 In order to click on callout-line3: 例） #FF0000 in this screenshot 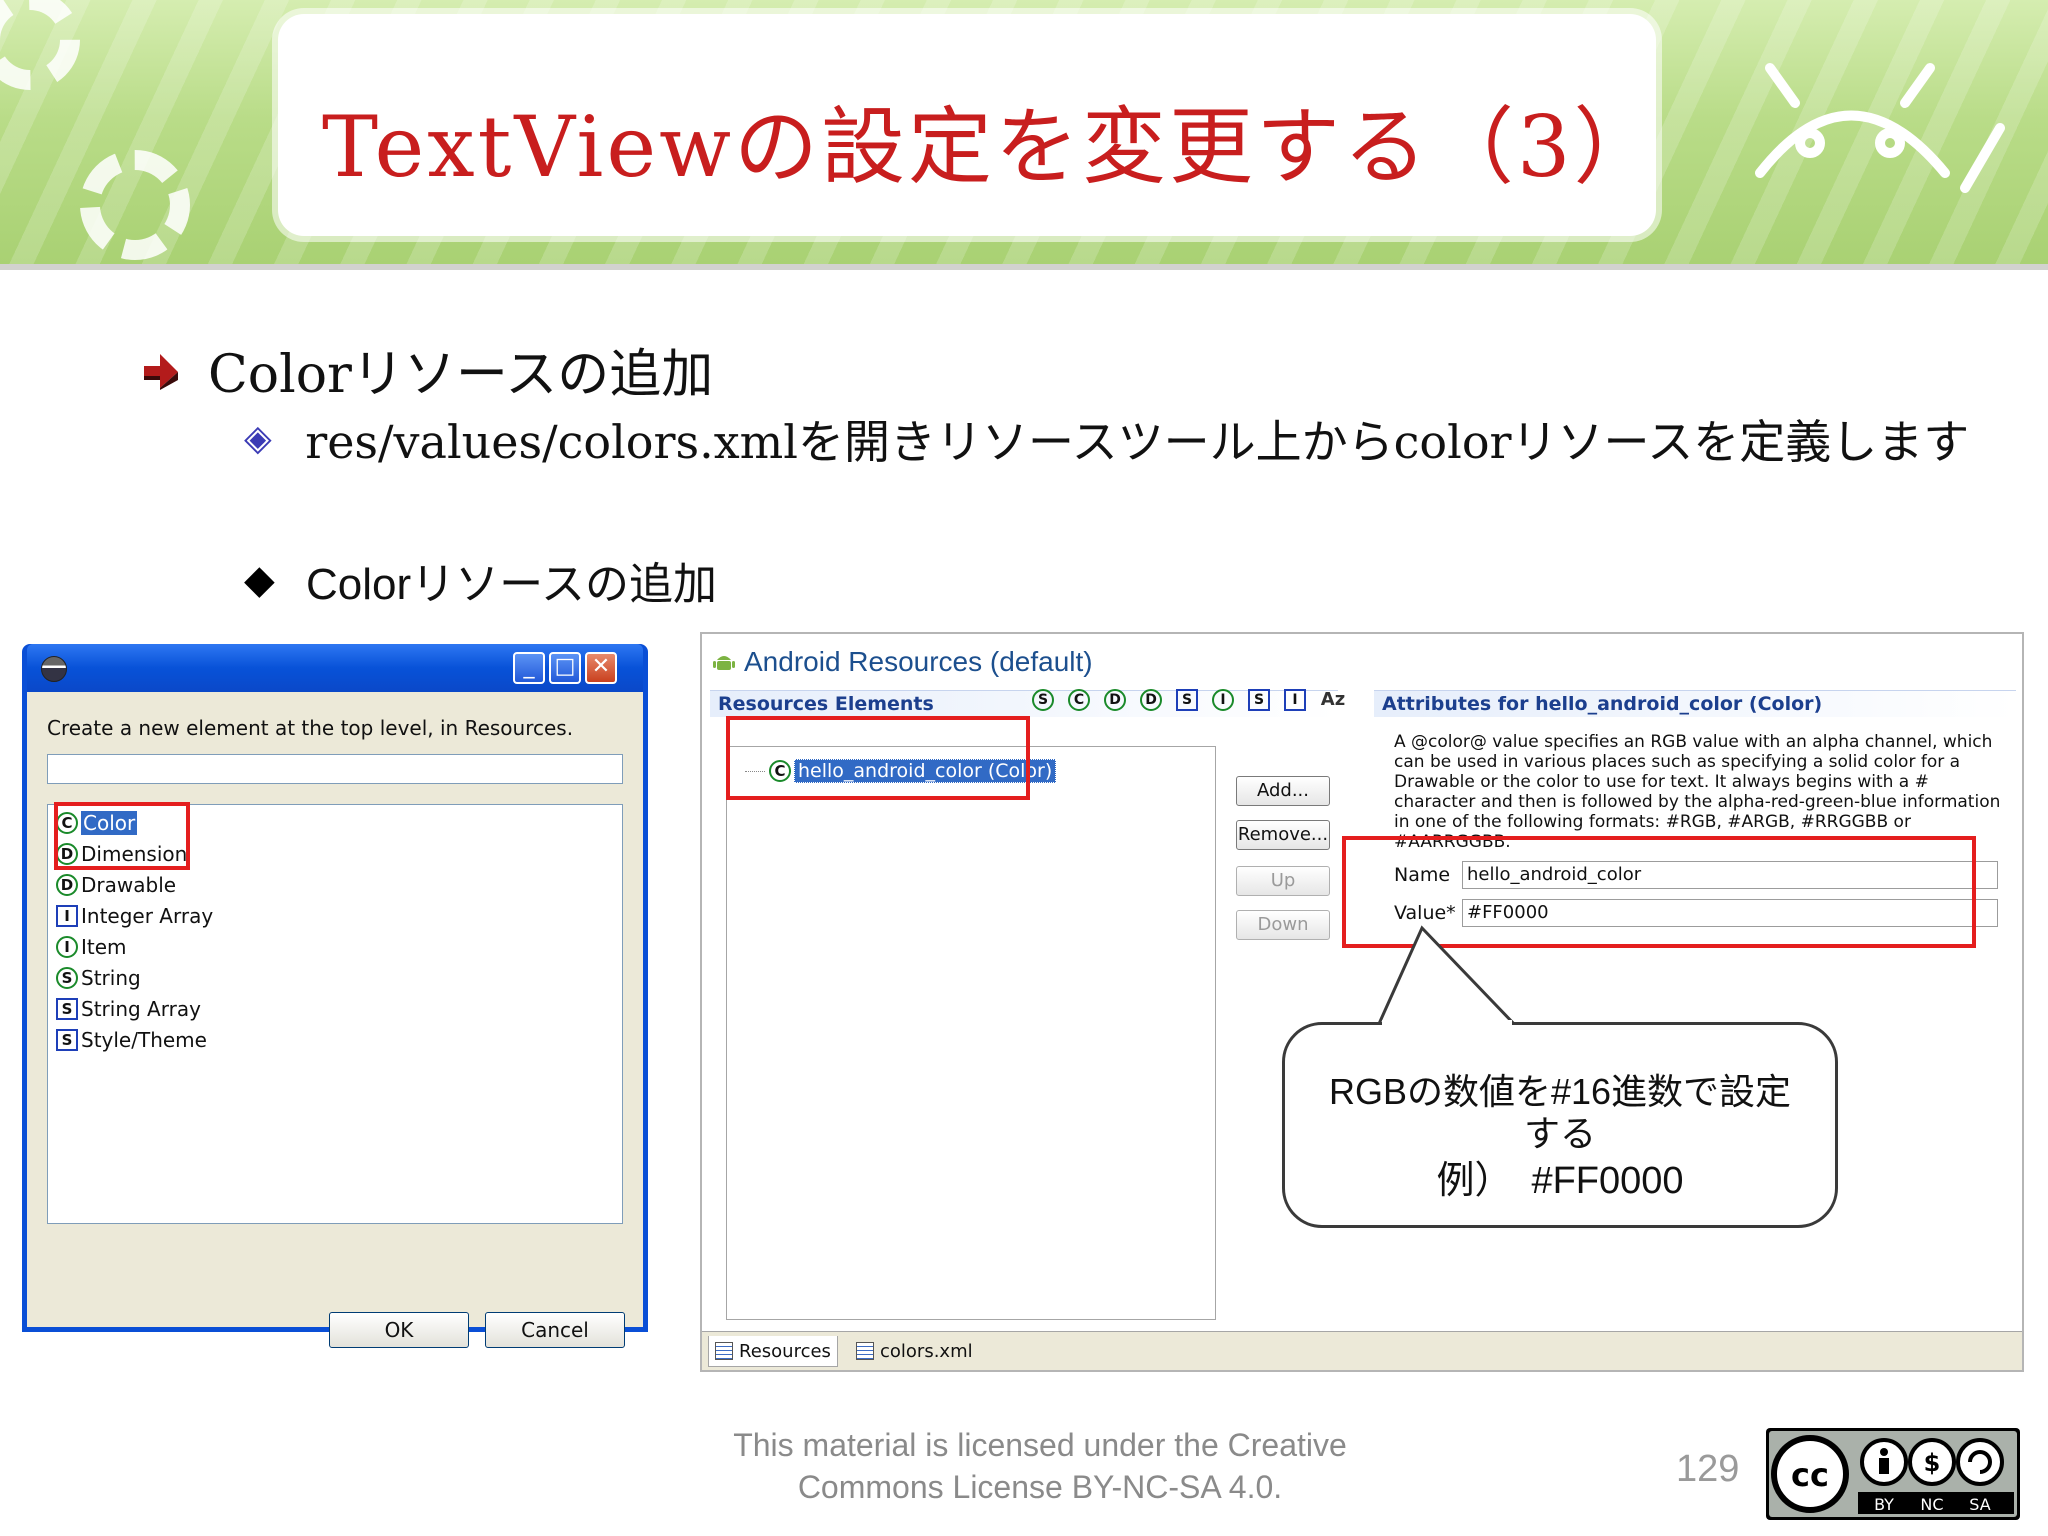, I will do `click(1560, 1181)`.